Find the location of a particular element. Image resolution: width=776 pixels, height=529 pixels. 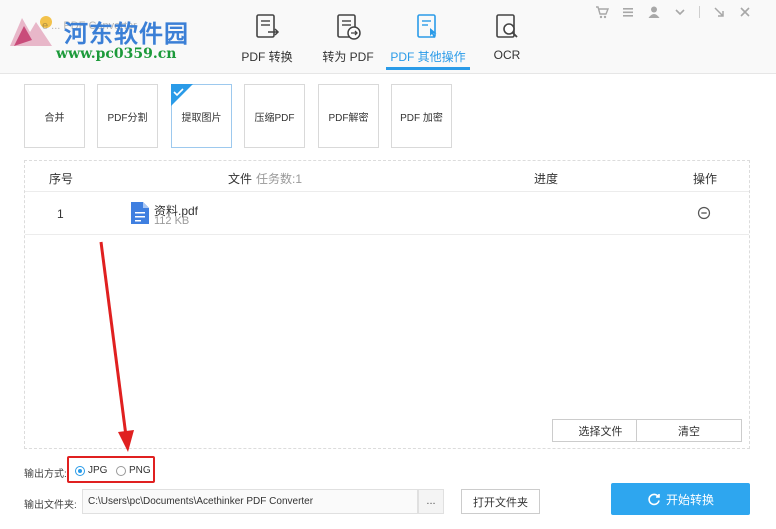

ocr-icon is located at coordinates (507, 26).